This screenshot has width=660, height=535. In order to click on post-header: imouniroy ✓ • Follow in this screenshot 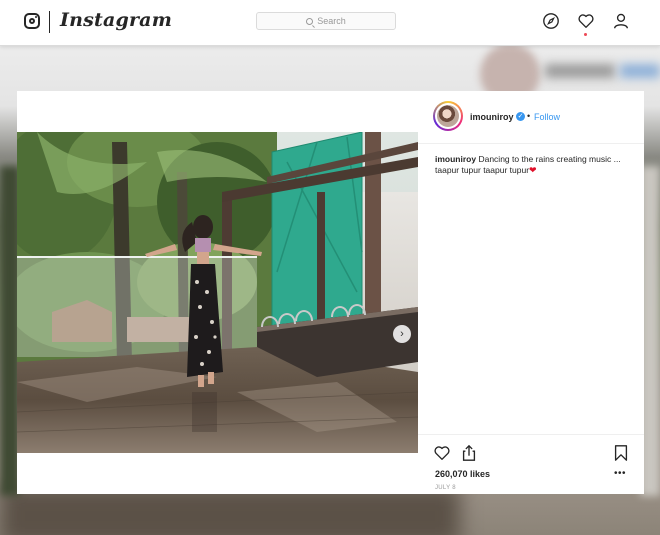, I will do `click(531, 117)`.